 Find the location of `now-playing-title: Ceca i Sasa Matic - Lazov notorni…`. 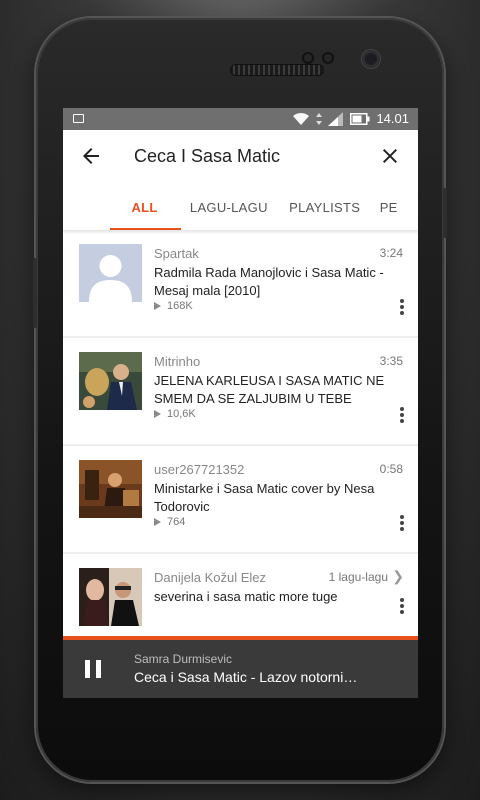

now-playing-title: Ceca i Sasa Matic - Lazov notorni… is located at coordinates (264, 677).